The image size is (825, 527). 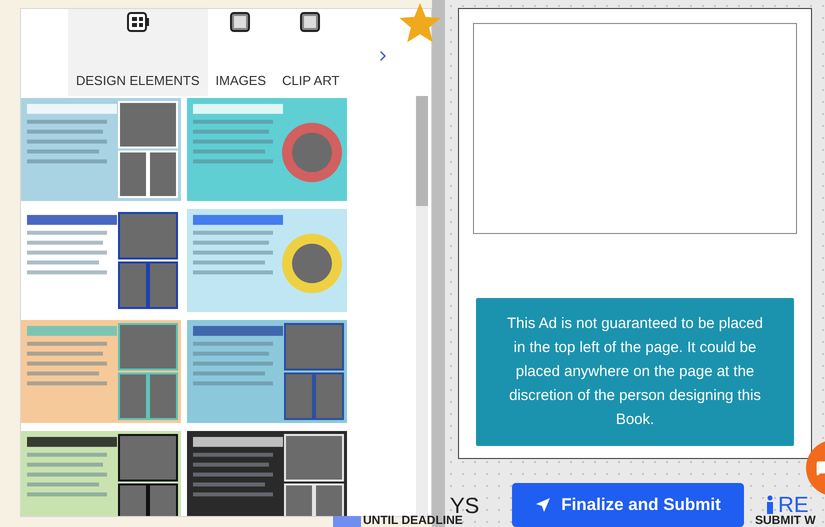 What do you see at coordinates (785, 520) in the screenshot?
I see `info-caption: SUBMIT W` at bounding box center [785, 520].